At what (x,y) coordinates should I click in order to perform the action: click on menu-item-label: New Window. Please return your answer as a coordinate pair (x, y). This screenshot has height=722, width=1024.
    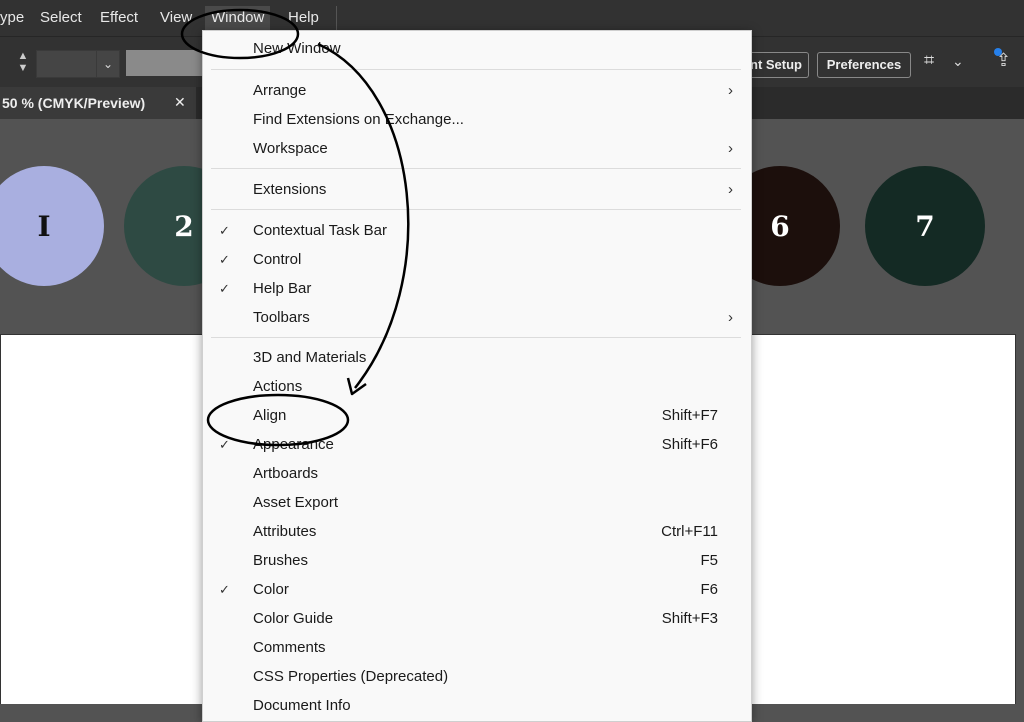
    Looking at the image, I should click on (297, 48).